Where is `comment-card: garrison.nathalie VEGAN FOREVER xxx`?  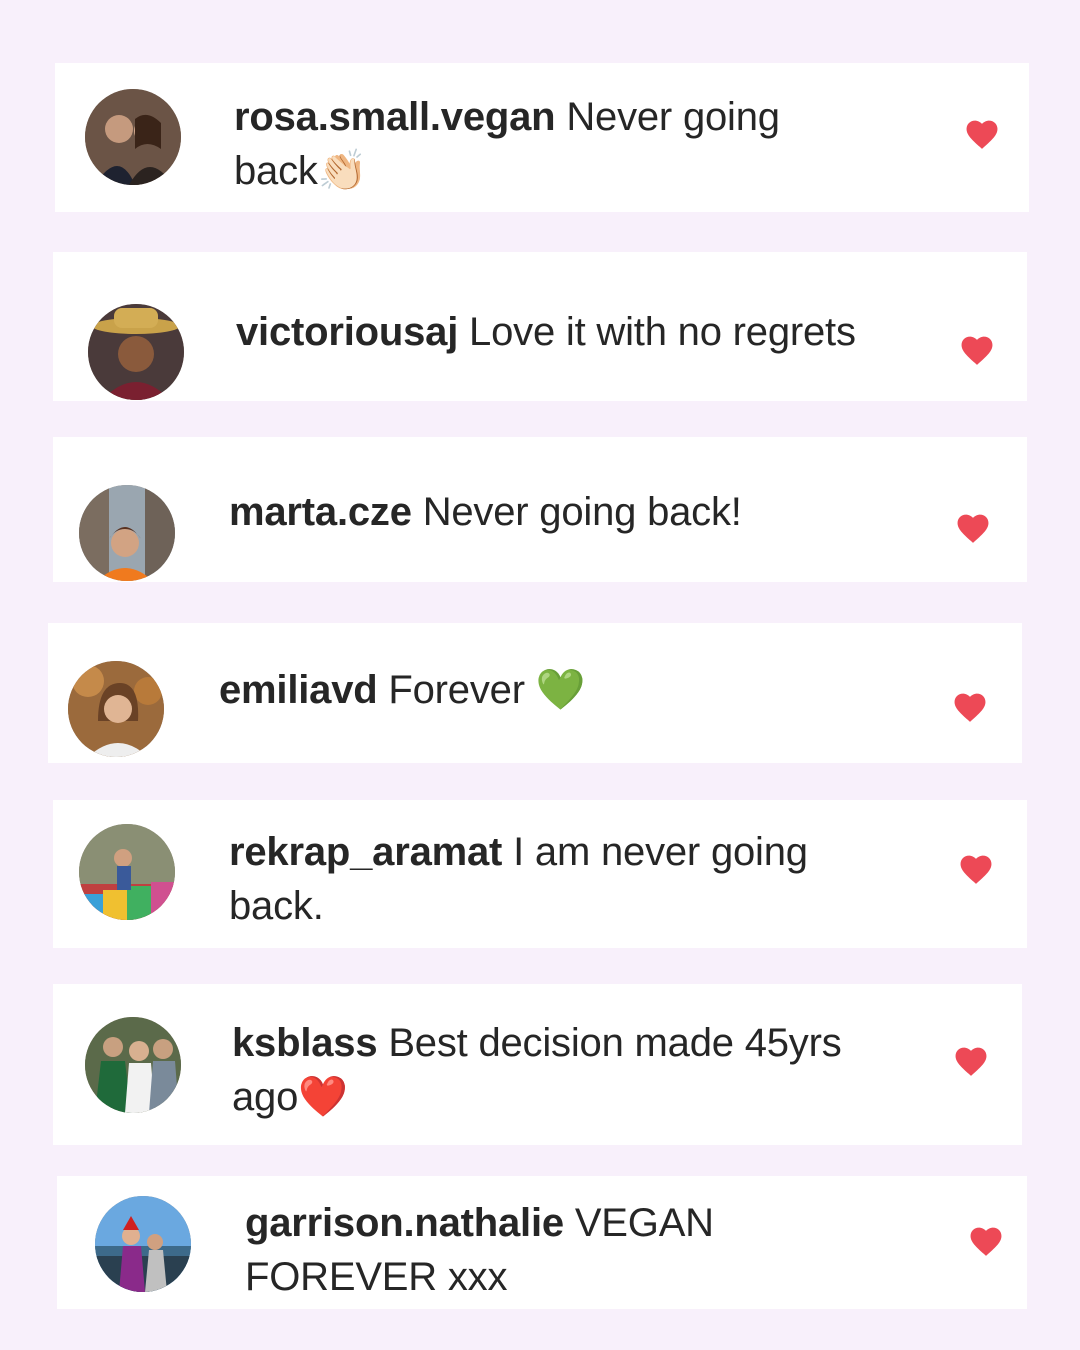 comment-card: garrison.nathalie VEGAN FOREVER xxx is located at coordinates (542, 1242).